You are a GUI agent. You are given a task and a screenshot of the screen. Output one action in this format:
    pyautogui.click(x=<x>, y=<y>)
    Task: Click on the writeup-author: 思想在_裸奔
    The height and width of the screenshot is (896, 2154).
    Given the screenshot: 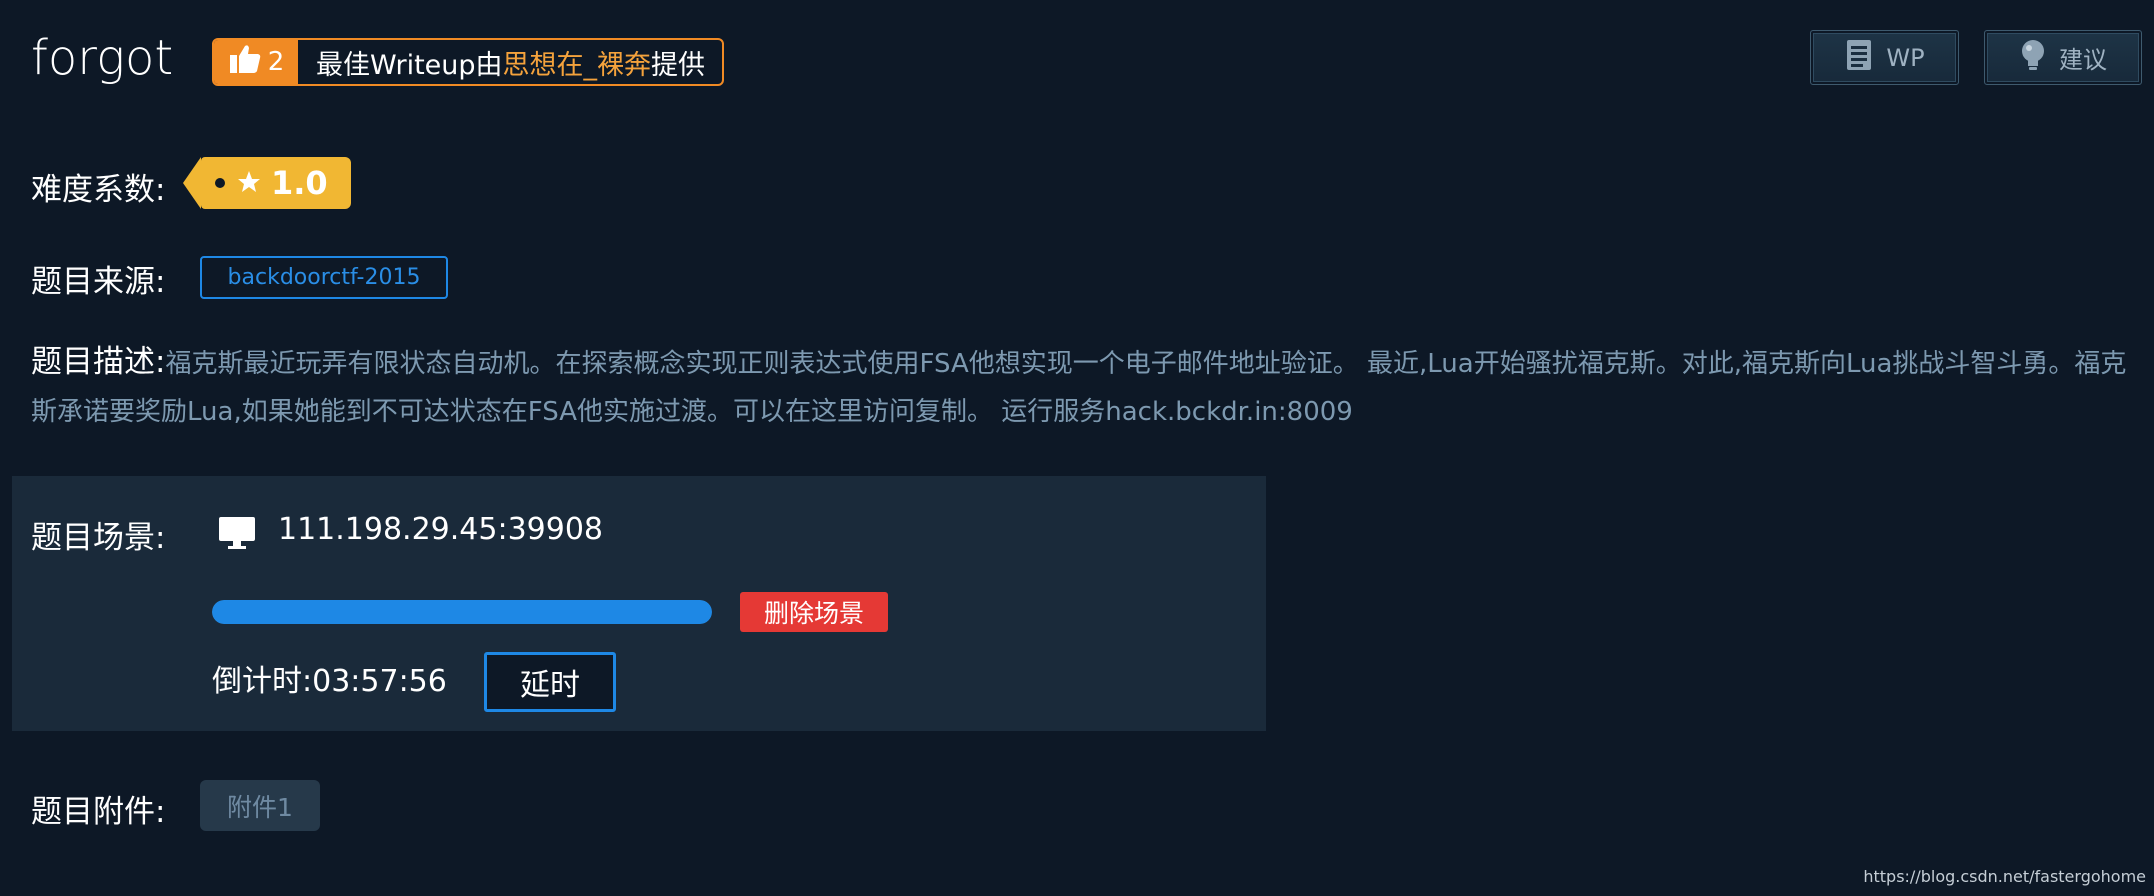 What is the action you would take?
    pyautogui.click(x=577, y=62)
    